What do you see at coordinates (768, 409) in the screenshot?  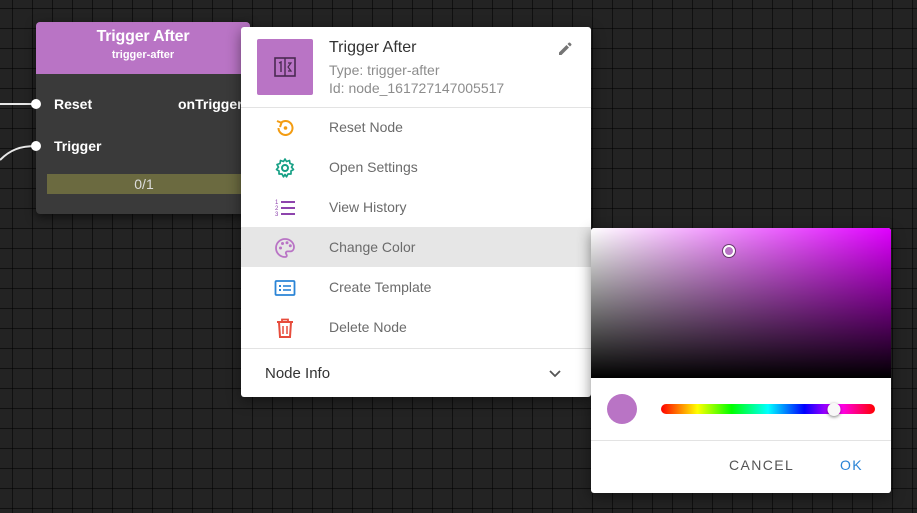 I see `hue-slider` at bounding box center [768, 409].